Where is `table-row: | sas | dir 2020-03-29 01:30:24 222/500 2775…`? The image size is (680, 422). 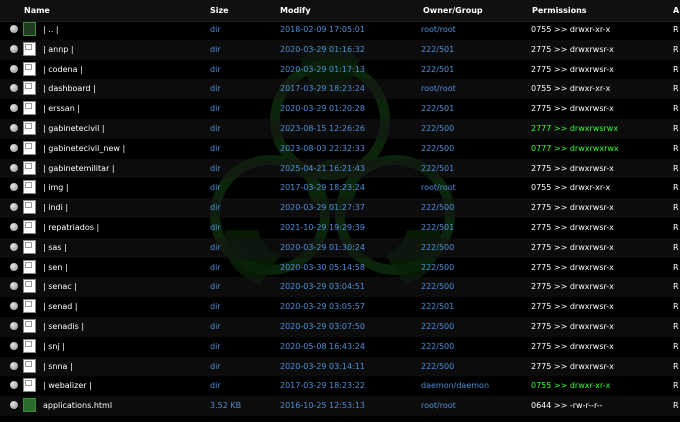
table-row: | sas | dir 2020-03-29 01:30:24 222/500 2775… is located at coordinates (340, 247).